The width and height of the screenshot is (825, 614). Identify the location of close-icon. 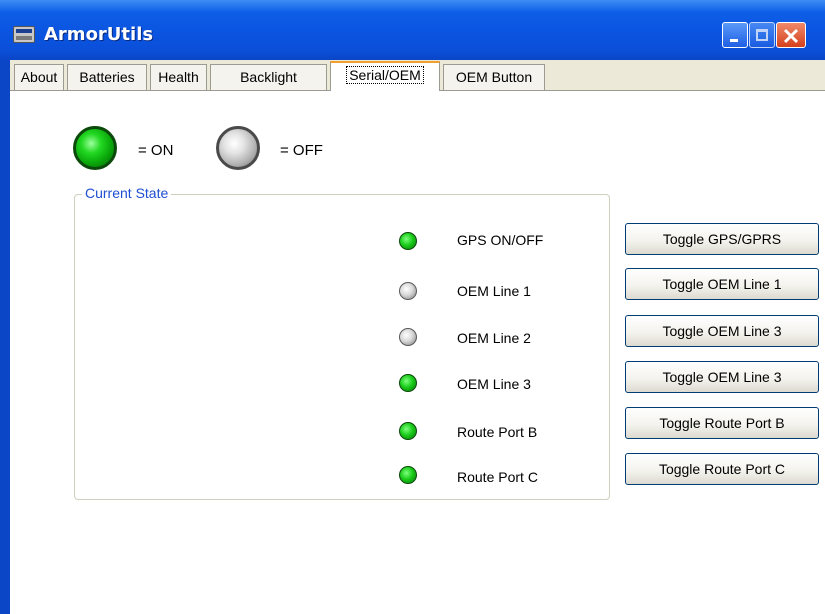
(791, 36).